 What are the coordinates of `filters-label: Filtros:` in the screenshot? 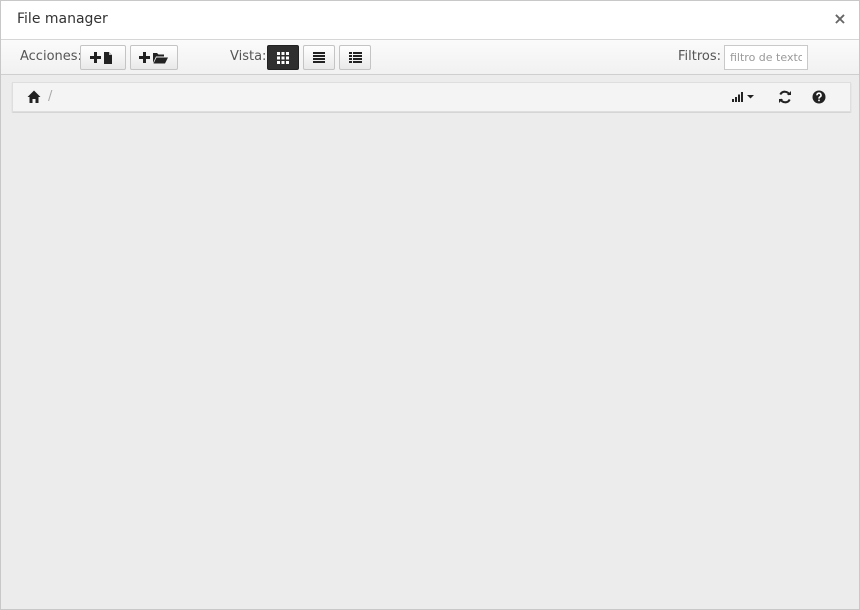 It's located at (700, 56).